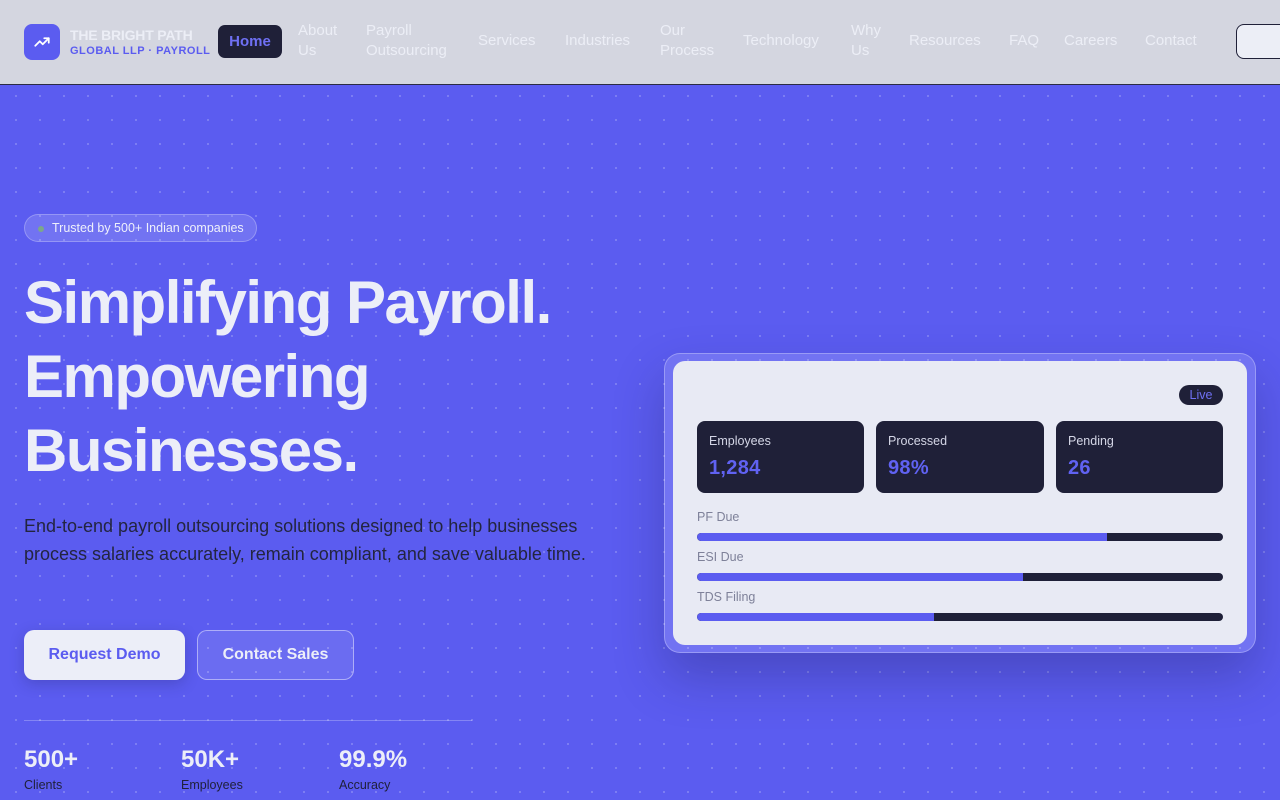 This screenshot has height=800, width=1280. What do you see at coordinates (1091, 441) in the screenshot?
I see `metric-label: Pending` at bounding box center [1091, 441].